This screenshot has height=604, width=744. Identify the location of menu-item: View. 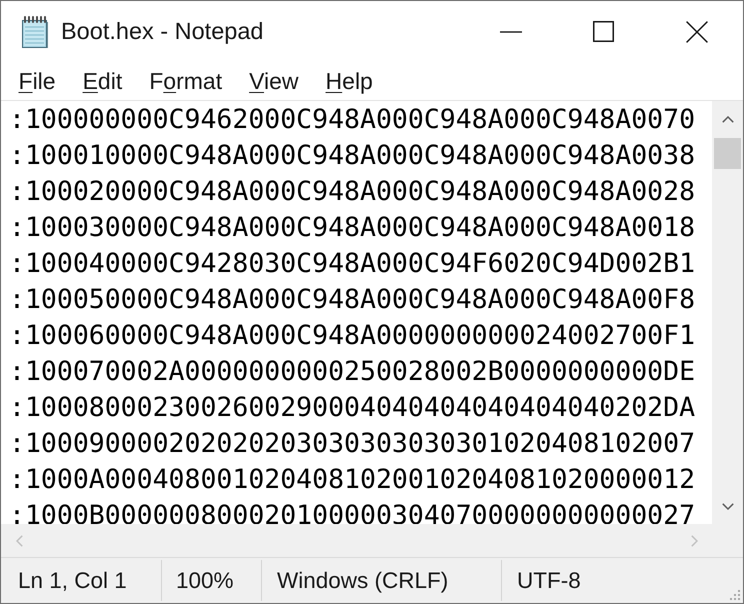
(274, 81).